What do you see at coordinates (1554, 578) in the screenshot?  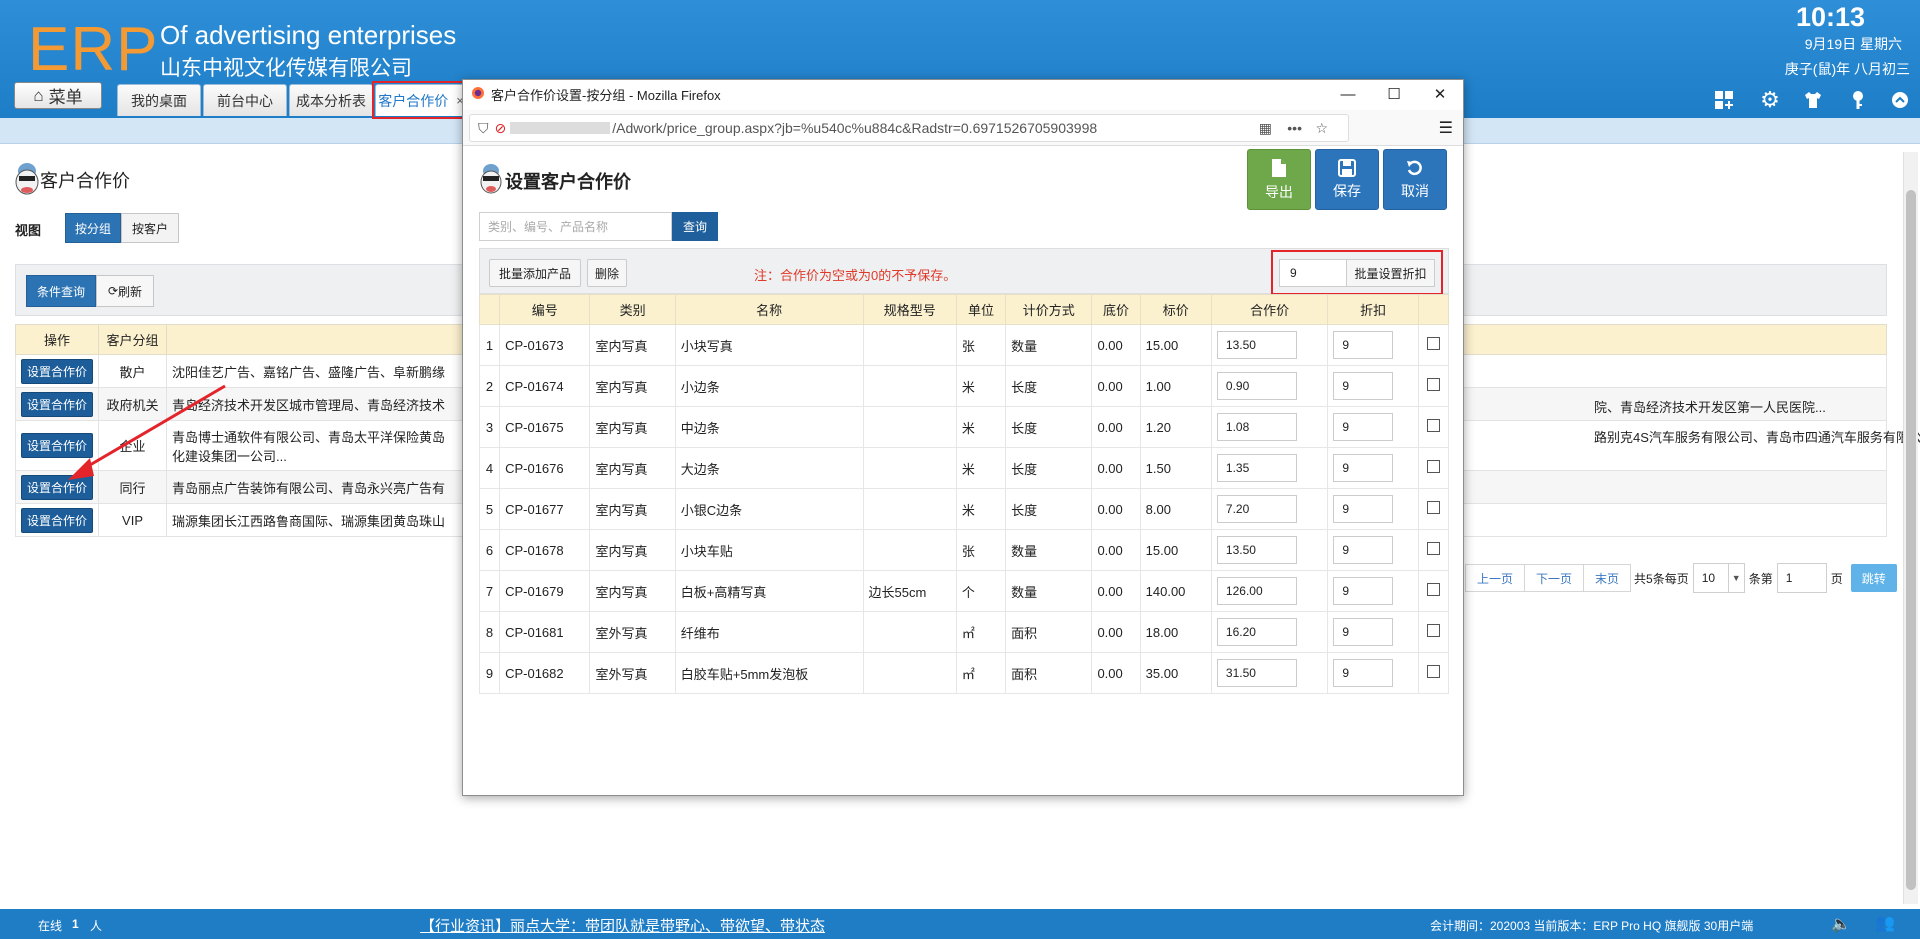 I see `next-page-button: 下一页` at bounding box center [1554, 578].